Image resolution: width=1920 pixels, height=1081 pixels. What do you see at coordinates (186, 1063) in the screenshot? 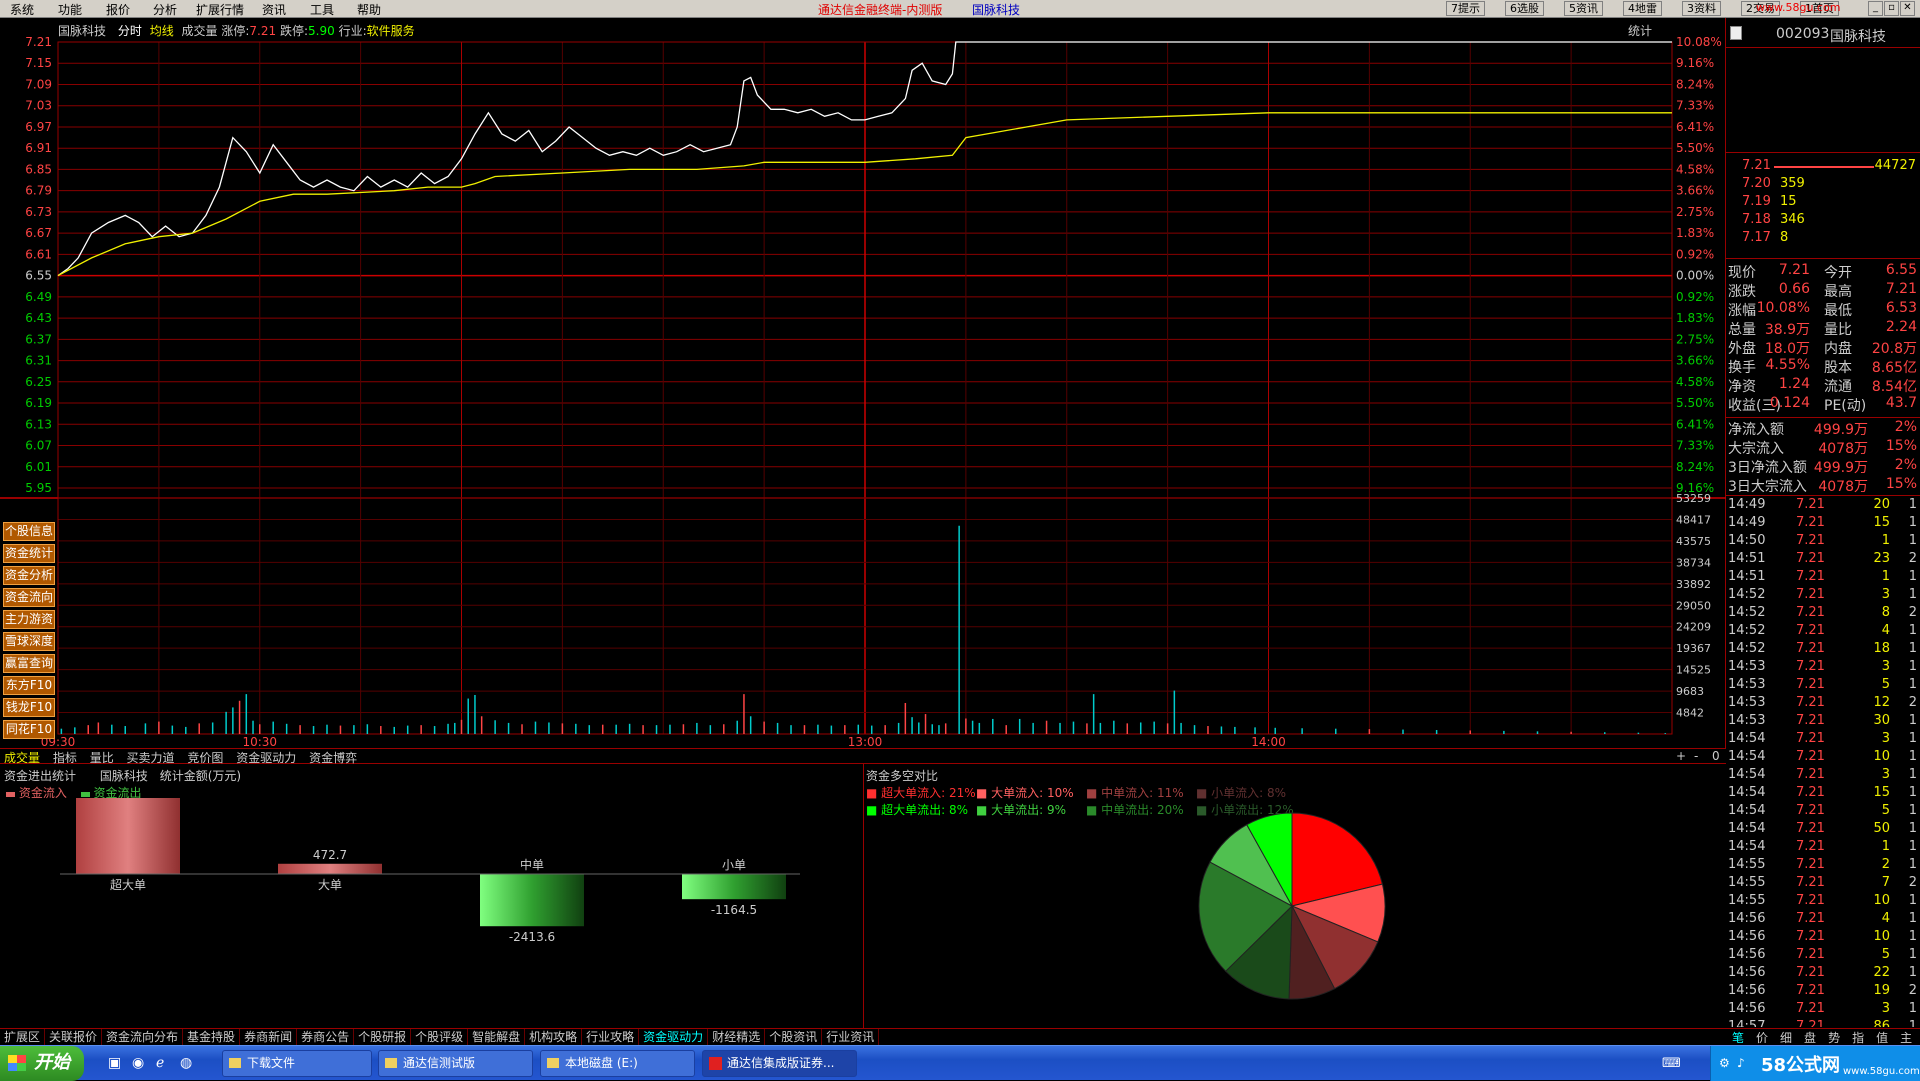
I see `browser-icon: ◍` at bounding box center [186, 1063].